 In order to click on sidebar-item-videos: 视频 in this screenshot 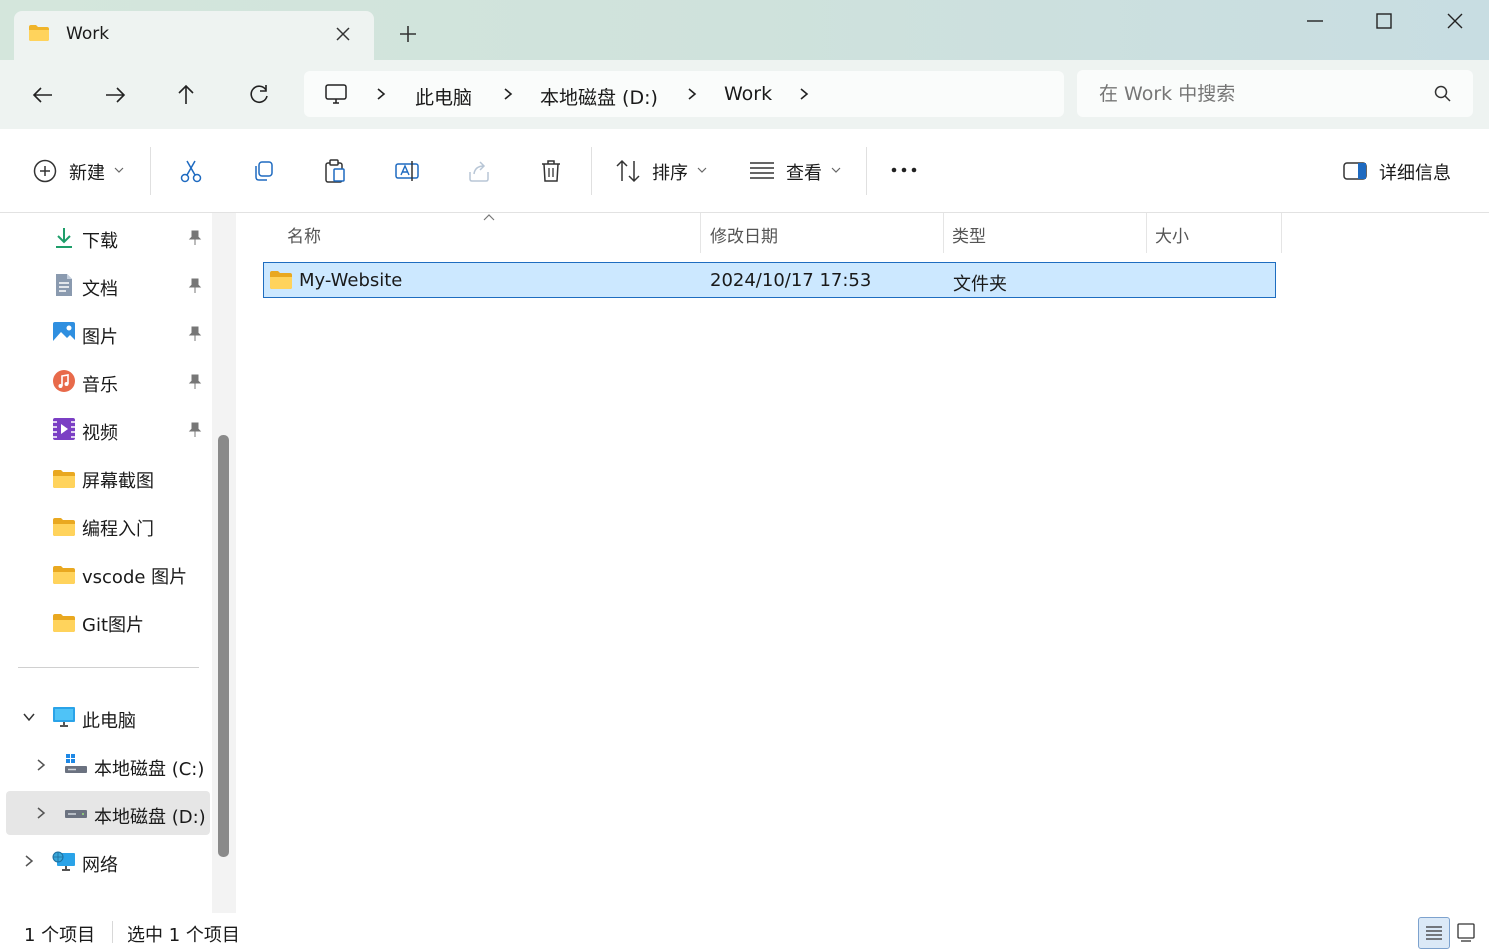, I will do `click(108, 429)`.